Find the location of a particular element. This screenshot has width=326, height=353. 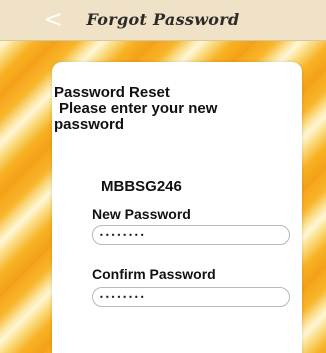

confirm-password-field is located at coordinates (191, 297).